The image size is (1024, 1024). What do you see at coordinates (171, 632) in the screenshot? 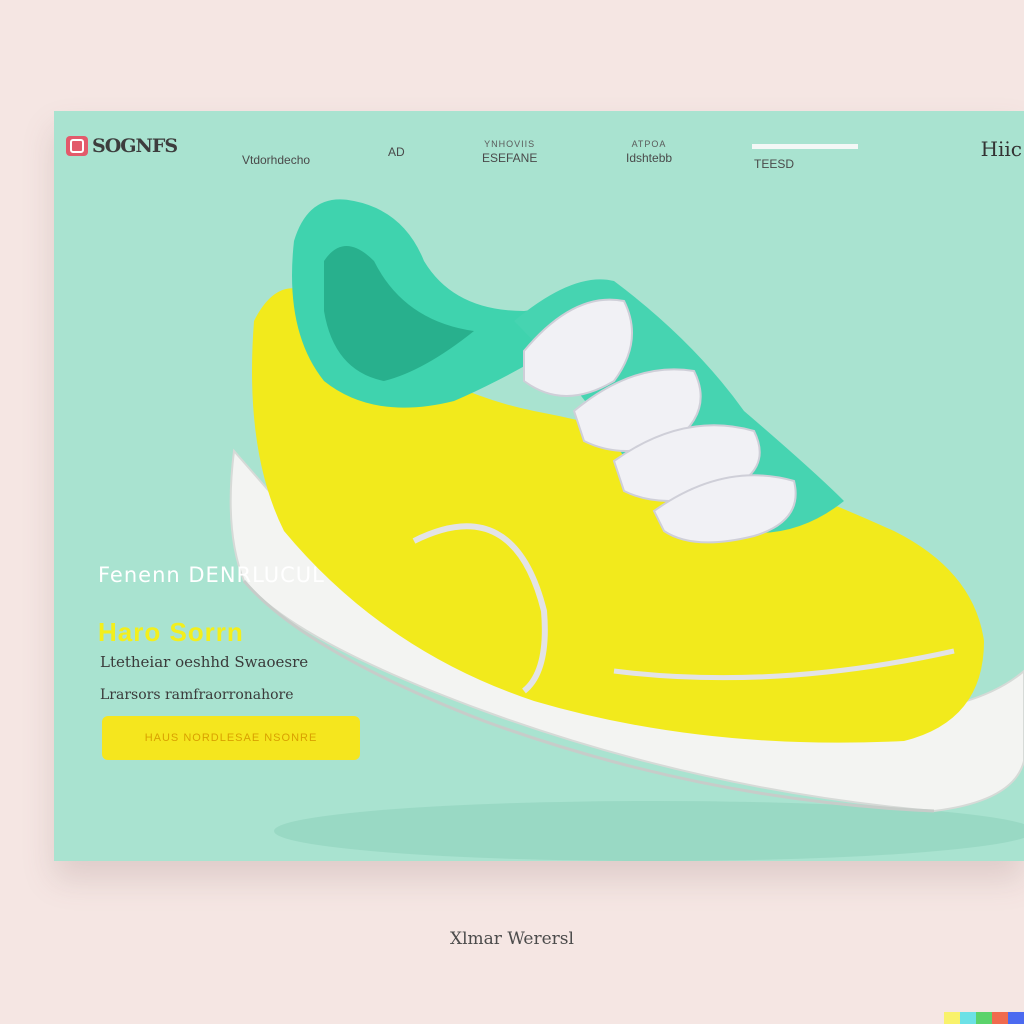
I see `hero-headline: Haro Sorrn` at bounding box center [171, 632].